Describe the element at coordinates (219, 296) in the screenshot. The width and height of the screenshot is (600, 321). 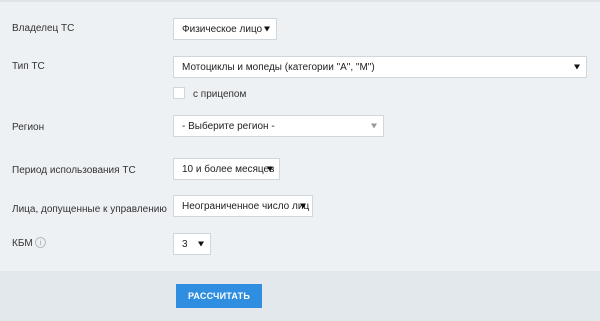
I see `calculate-button: РАССЧИТАТЬ` at that location.